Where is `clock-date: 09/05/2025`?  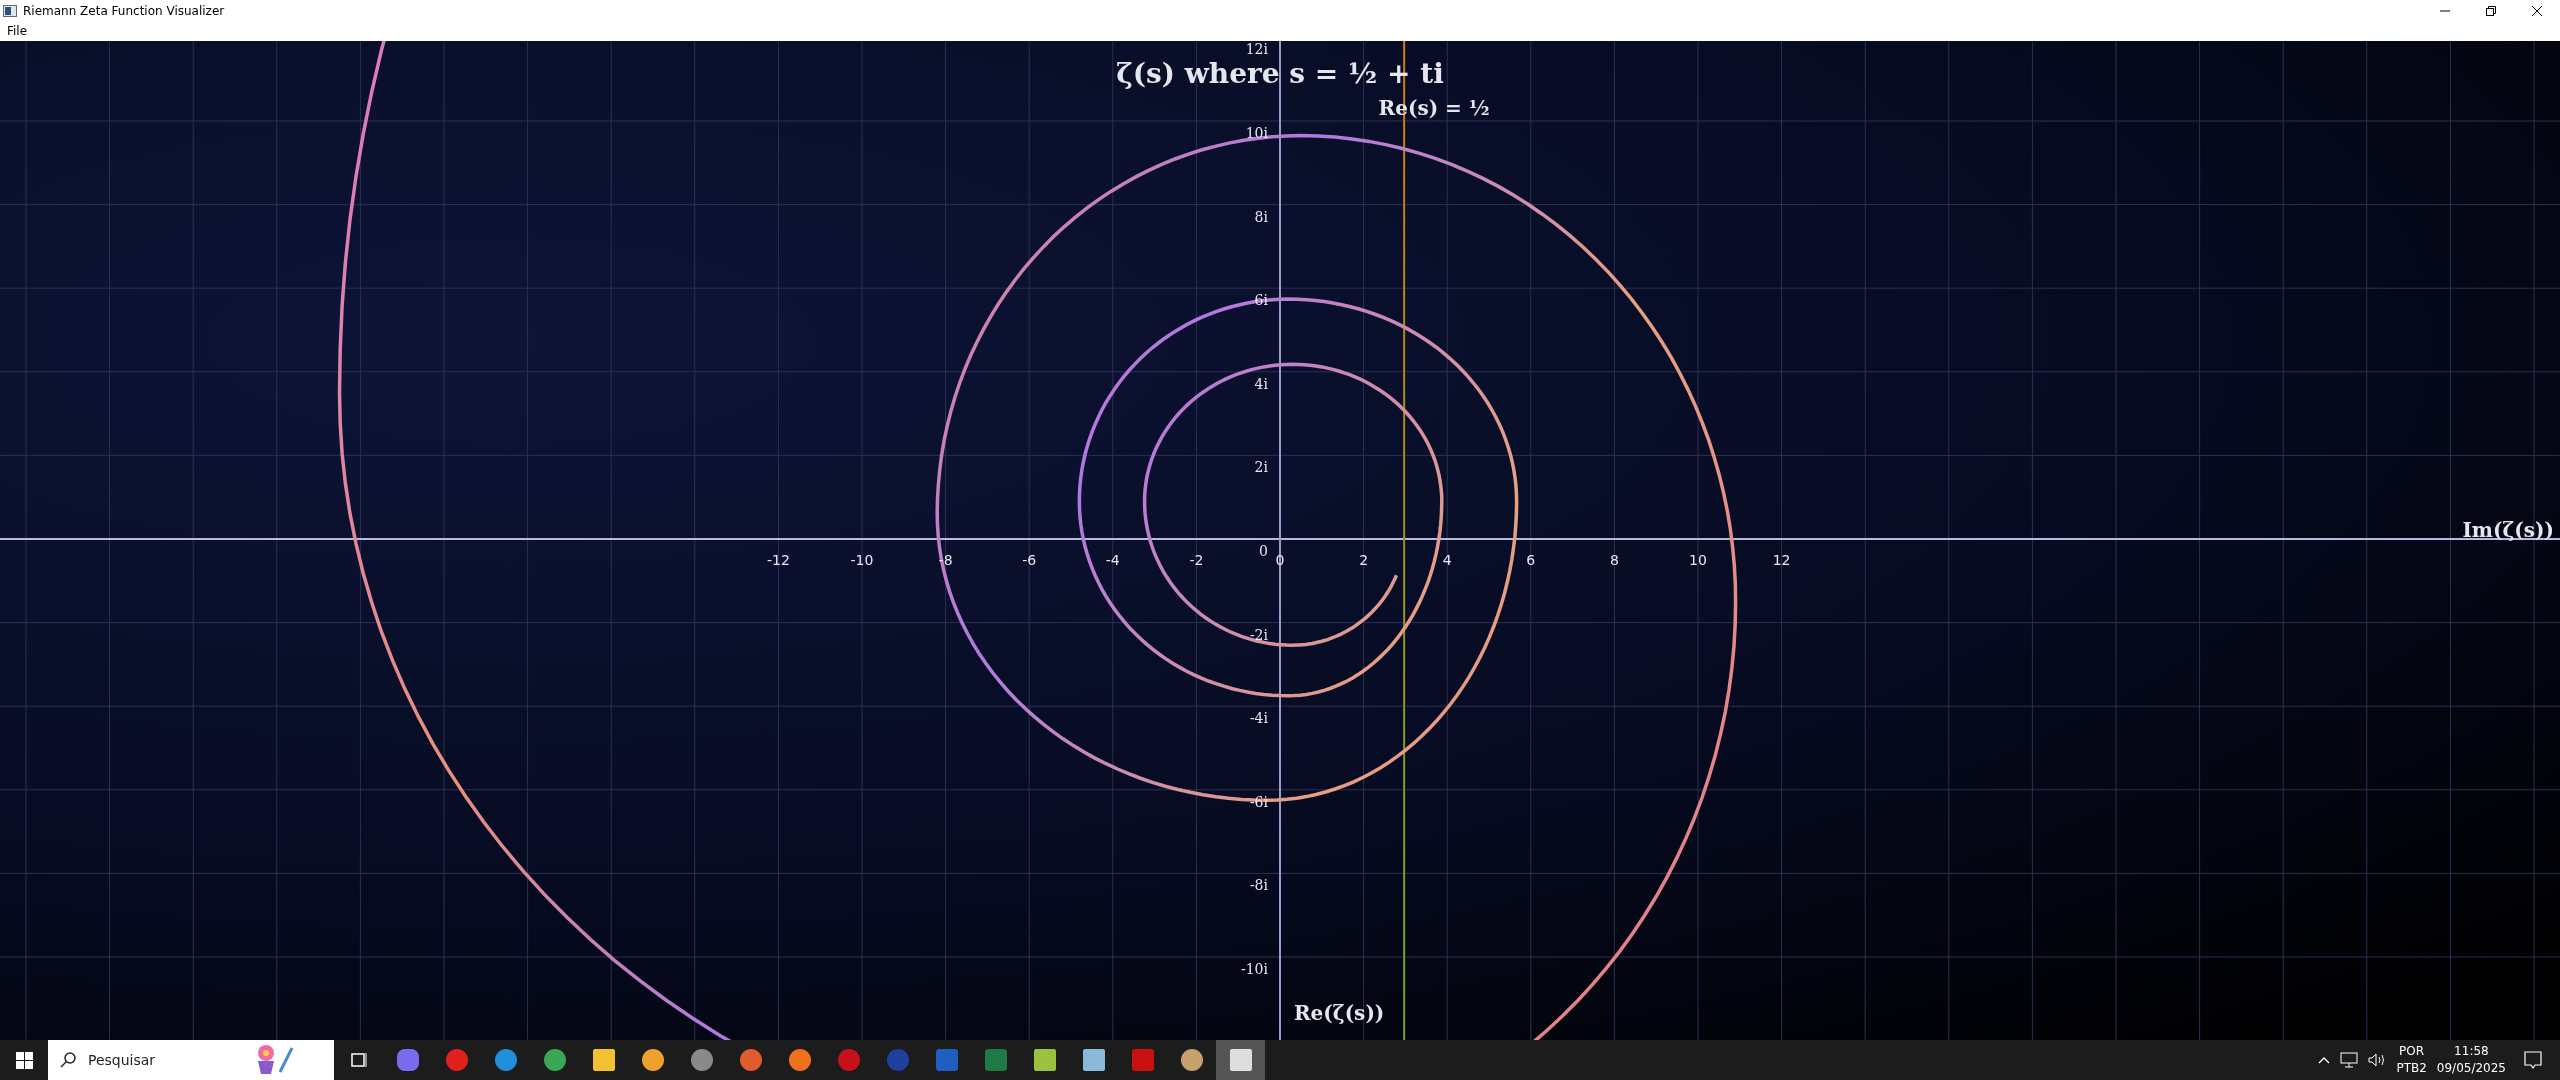
clock-date: 09/05/2025 is located at coordinates (2471, 1068).